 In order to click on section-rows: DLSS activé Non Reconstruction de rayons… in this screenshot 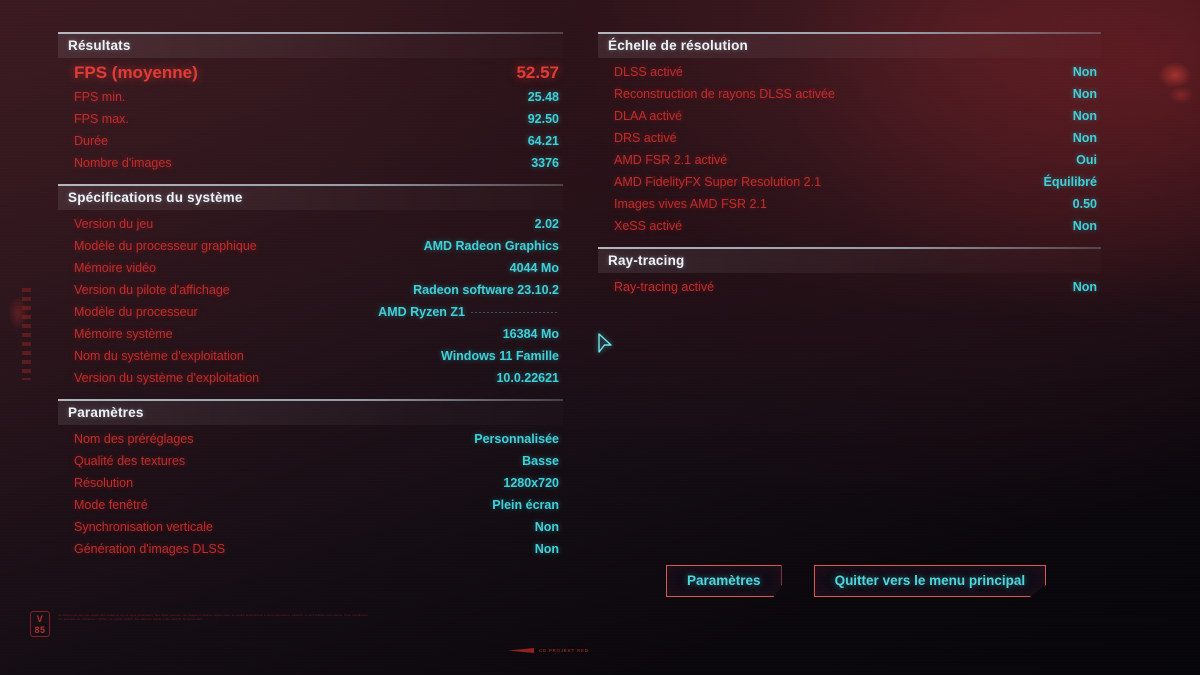, I will do `click(849, 147)`.